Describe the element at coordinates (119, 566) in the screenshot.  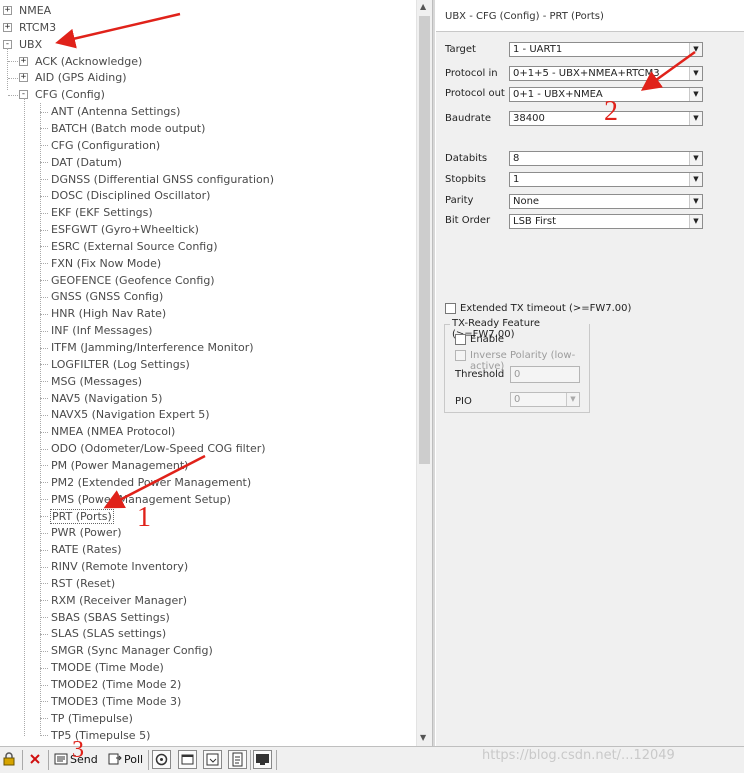
I see `tree-item: RINV (Remote Inventory)` at that location.